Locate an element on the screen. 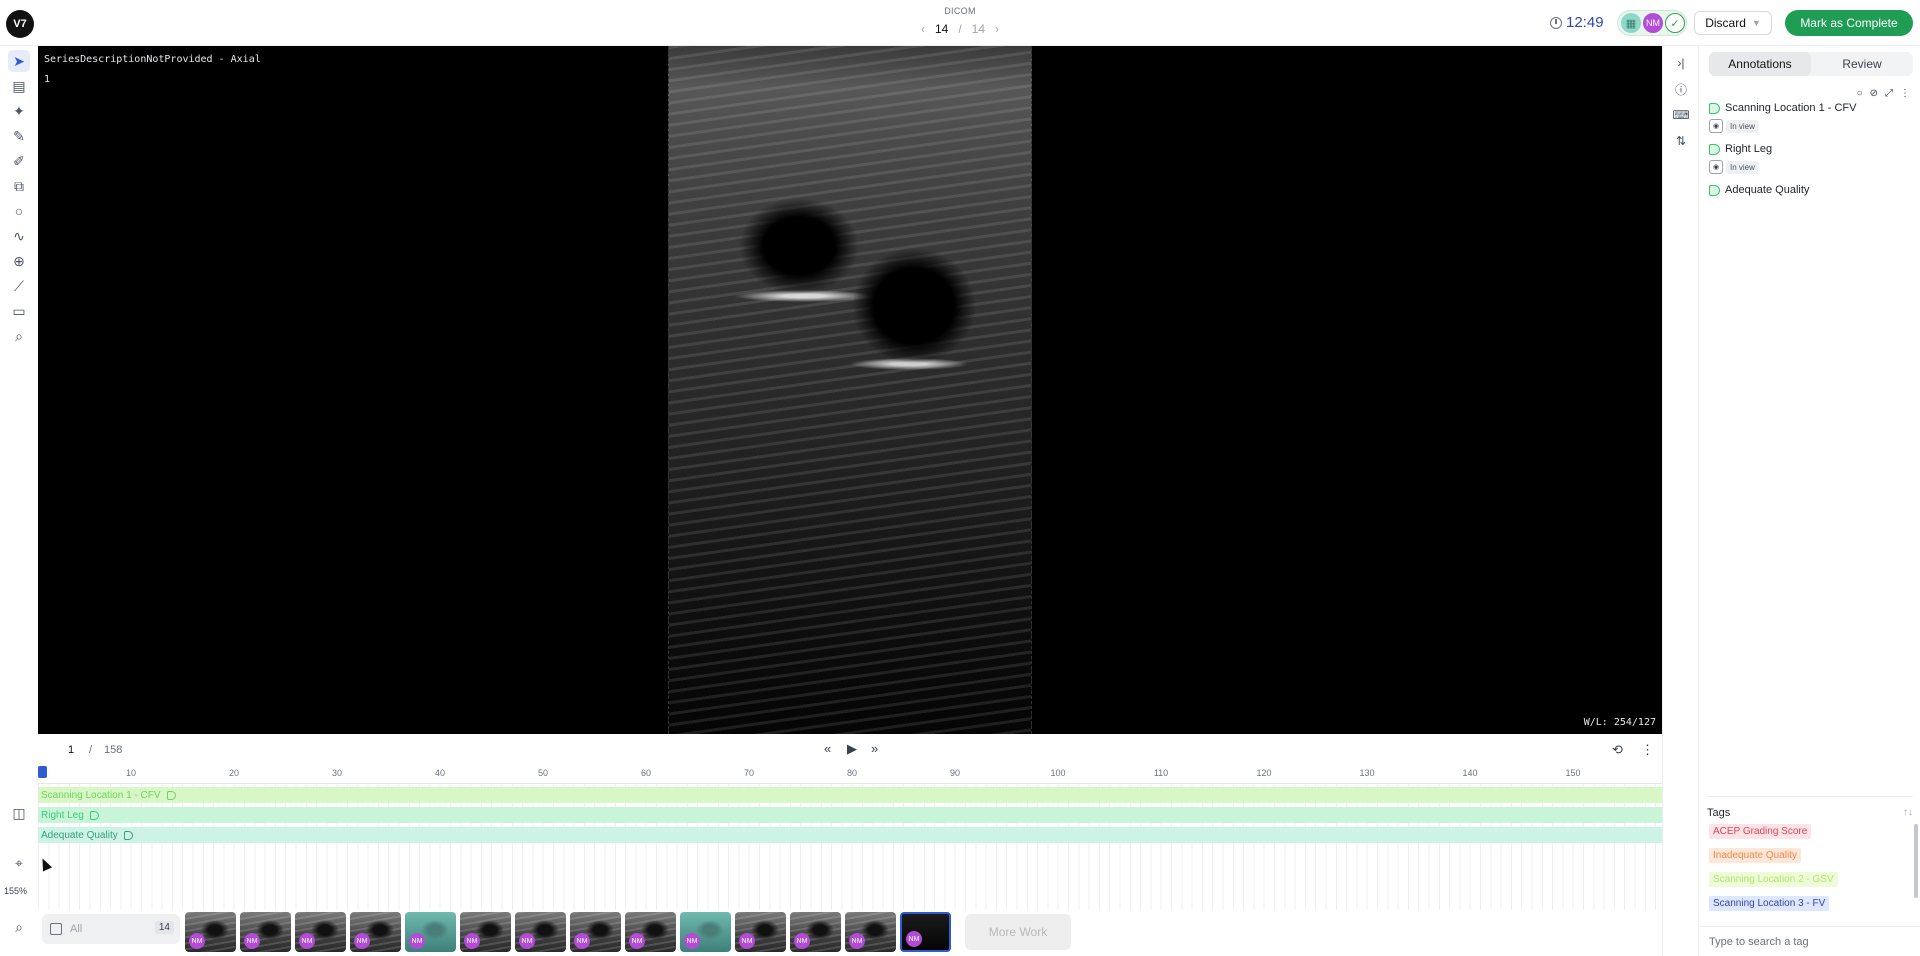 The width and height of the screenshot is (1920, 956). ruler-tick: 30 is located at coordinates (337, 773).